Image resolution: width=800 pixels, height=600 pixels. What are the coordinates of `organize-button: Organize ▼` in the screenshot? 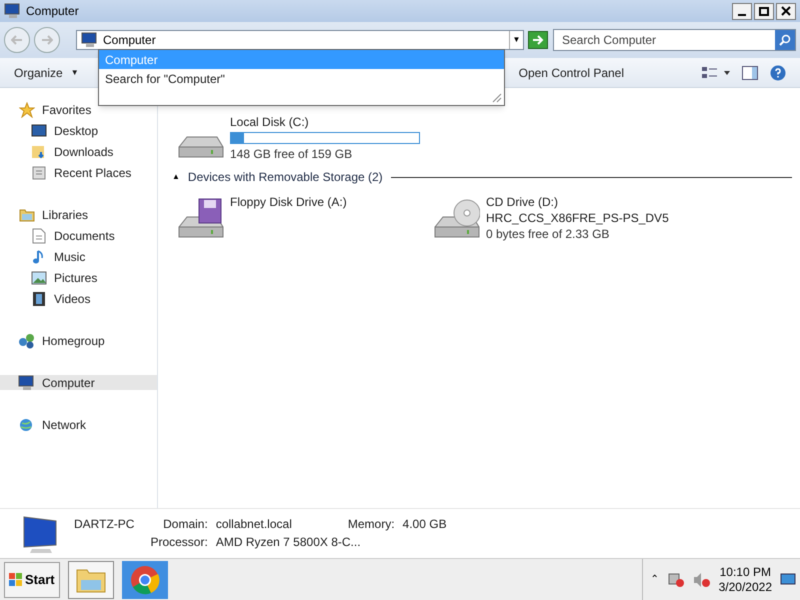 It's located at (46, 73).